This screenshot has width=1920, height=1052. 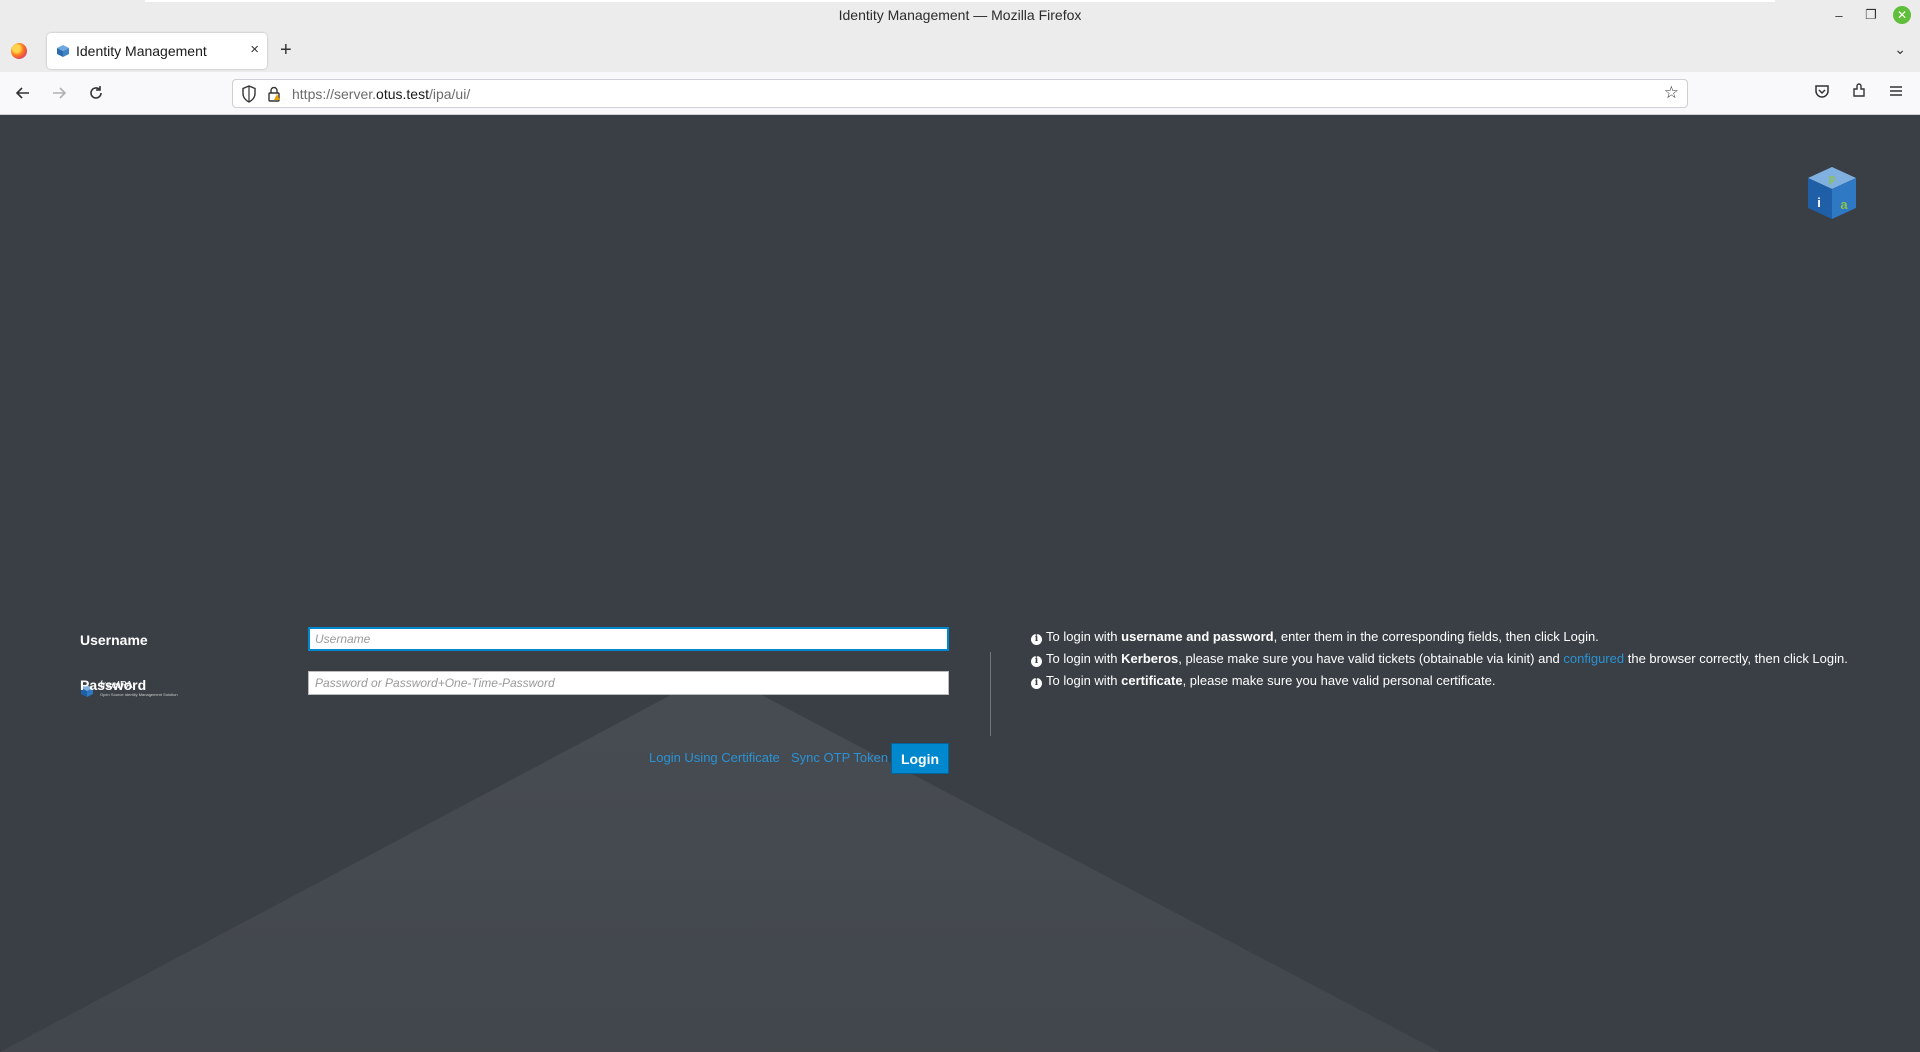 What do you see at coordinates (141, 51) in the screenshot?
I see `tab-label: Identity Management` at bounding box center [141, 51].